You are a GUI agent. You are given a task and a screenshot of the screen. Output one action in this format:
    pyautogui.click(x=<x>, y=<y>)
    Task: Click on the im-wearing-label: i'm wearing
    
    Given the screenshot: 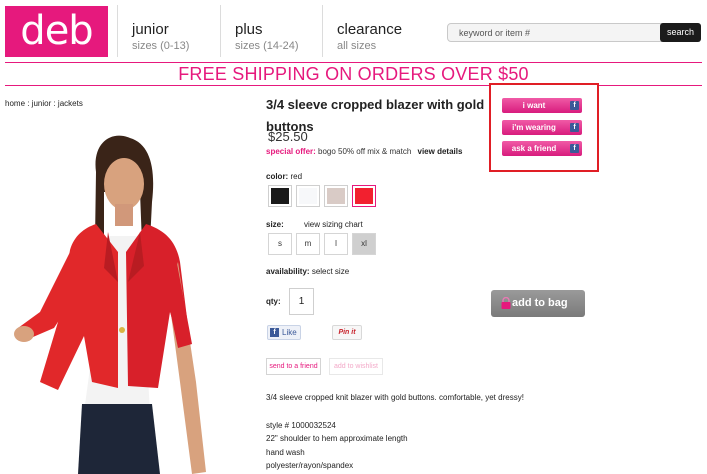 What is the action you would take?
    pyautogui.click(x=534, y=127)
    